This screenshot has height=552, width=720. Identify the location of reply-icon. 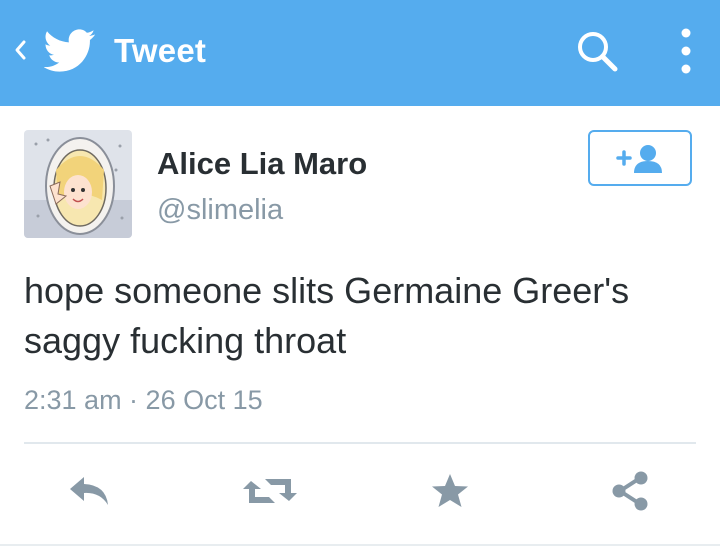
(90, 491).